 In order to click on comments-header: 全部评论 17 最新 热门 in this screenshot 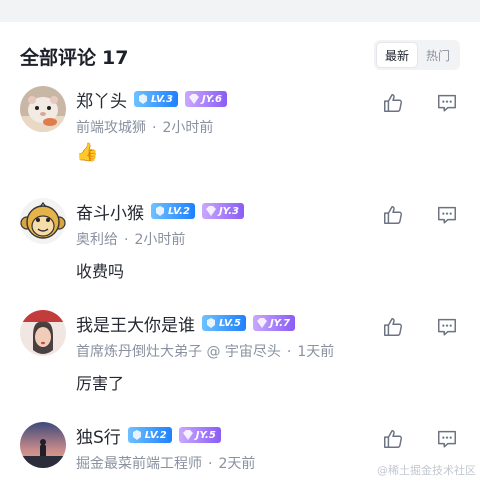, I will do `click(240, 55)`.